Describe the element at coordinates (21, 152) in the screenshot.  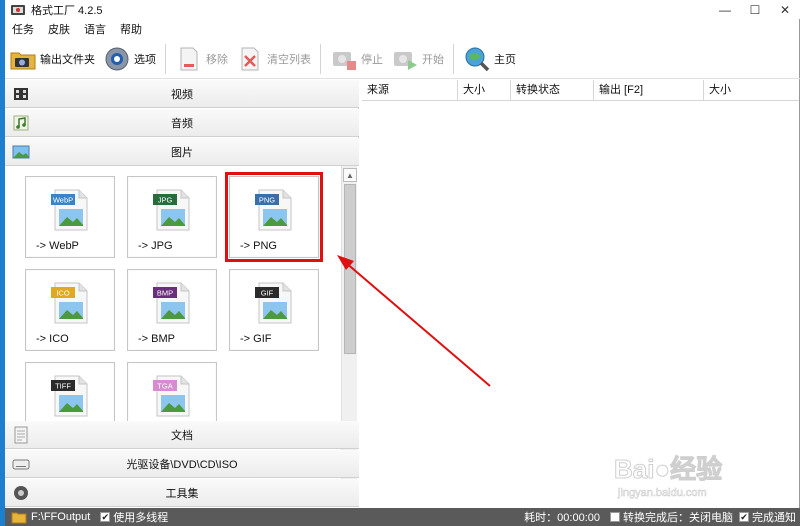
I see `picture-icon` at that location.